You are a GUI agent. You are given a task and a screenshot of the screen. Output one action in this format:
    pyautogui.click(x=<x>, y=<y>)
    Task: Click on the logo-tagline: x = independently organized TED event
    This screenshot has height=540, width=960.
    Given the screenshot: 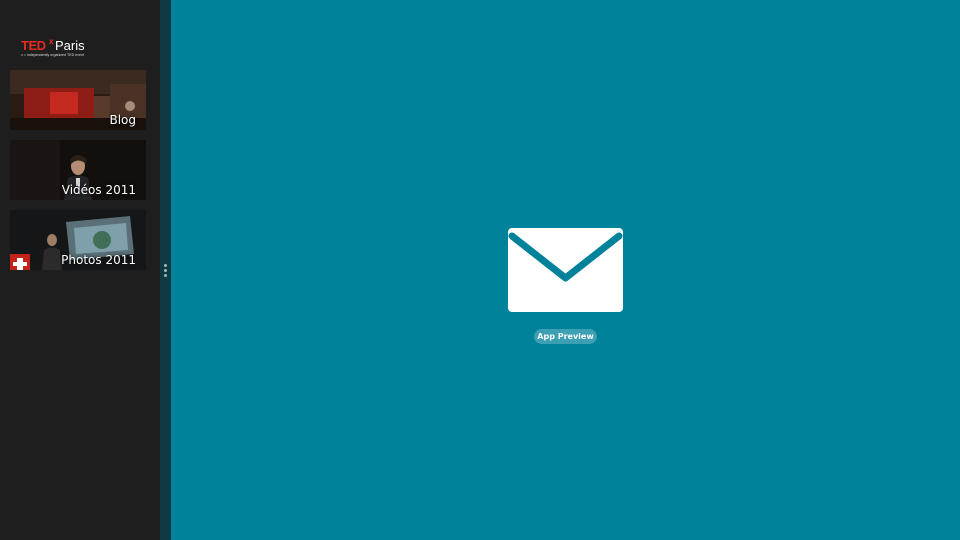 What is the action you would take?
    pyautogui.click(x=52, y=55)
    